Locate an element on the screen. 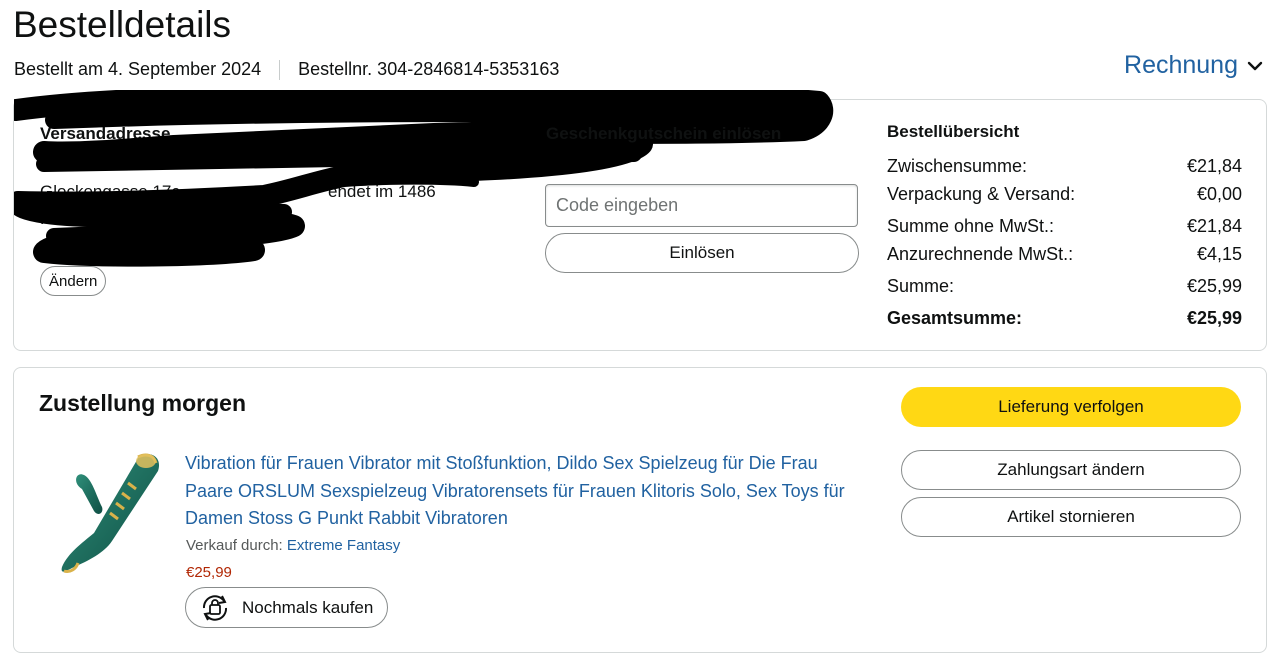 The height and width of the screenshot is (662, 1280). meta-divider is located at coordinates (280, 69).